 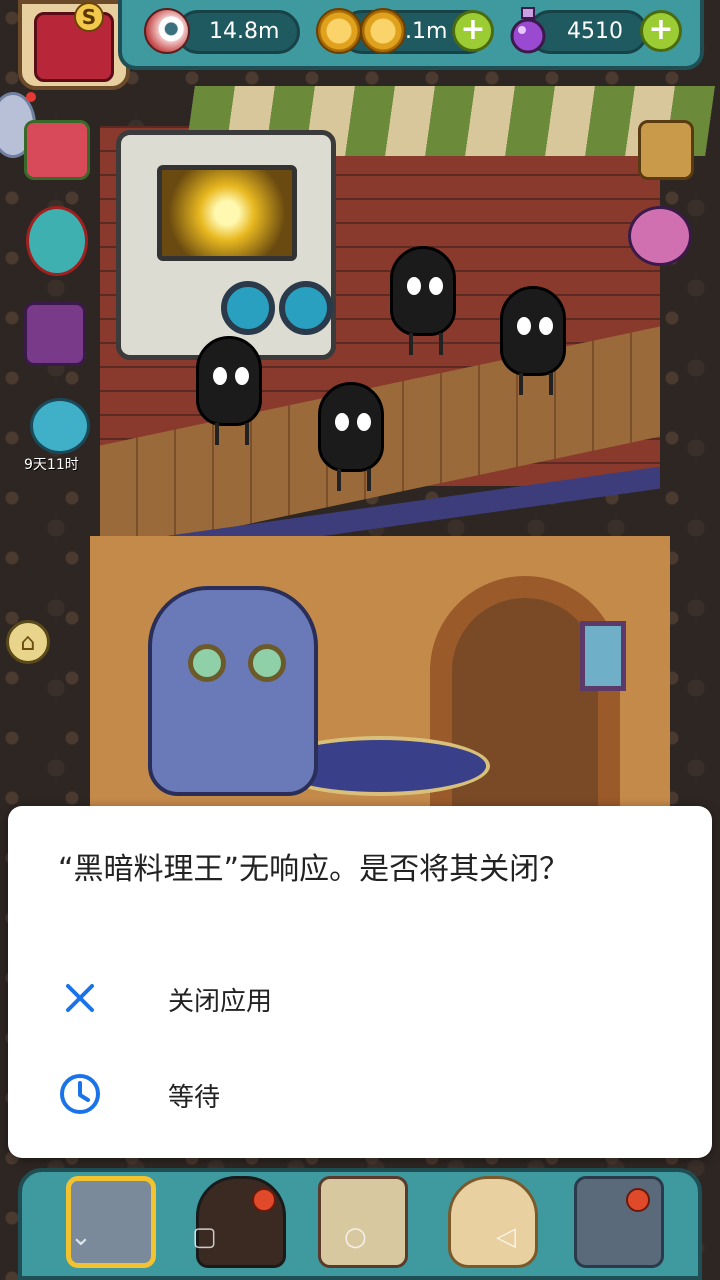 What do you see at coordinates (493, 1222) in the screenshot?
I see `money-bag-button` at bounding box center [493, 1222].